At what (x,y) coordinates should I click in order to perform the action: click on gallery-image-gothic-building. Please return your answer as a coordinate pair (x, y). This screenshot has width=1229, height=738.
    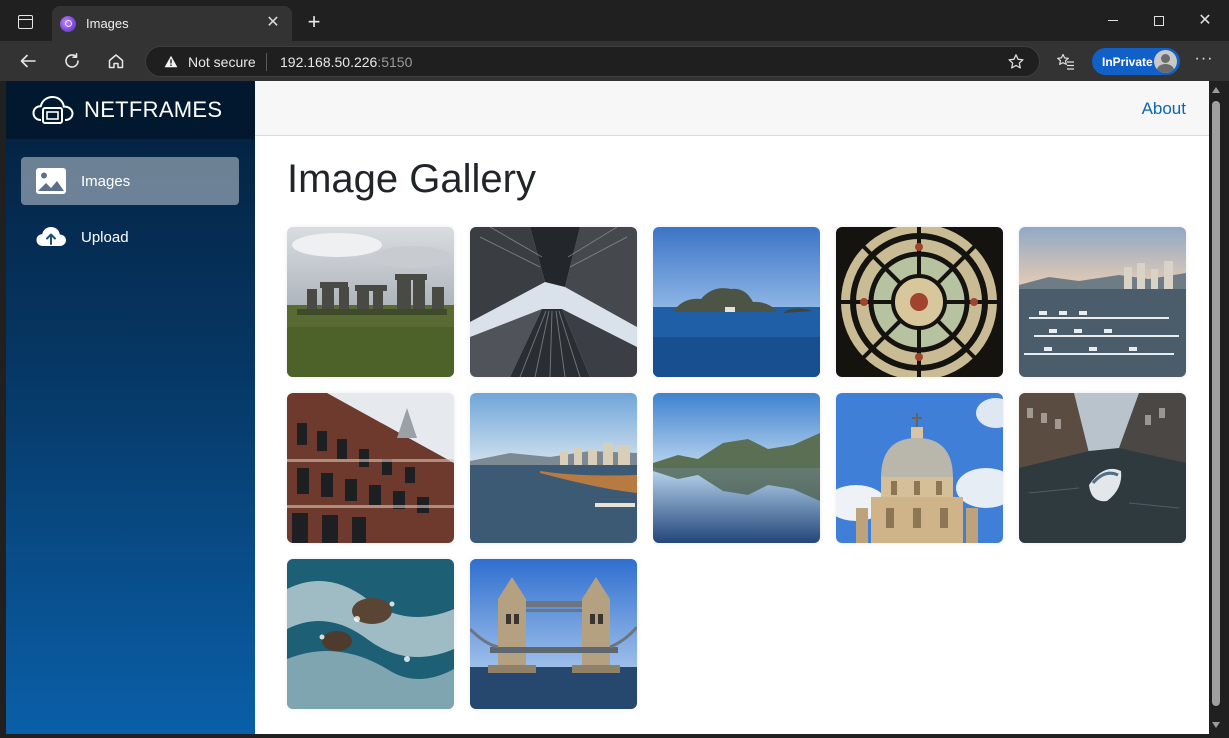
    Looking at the image, I should click on (370, 468).